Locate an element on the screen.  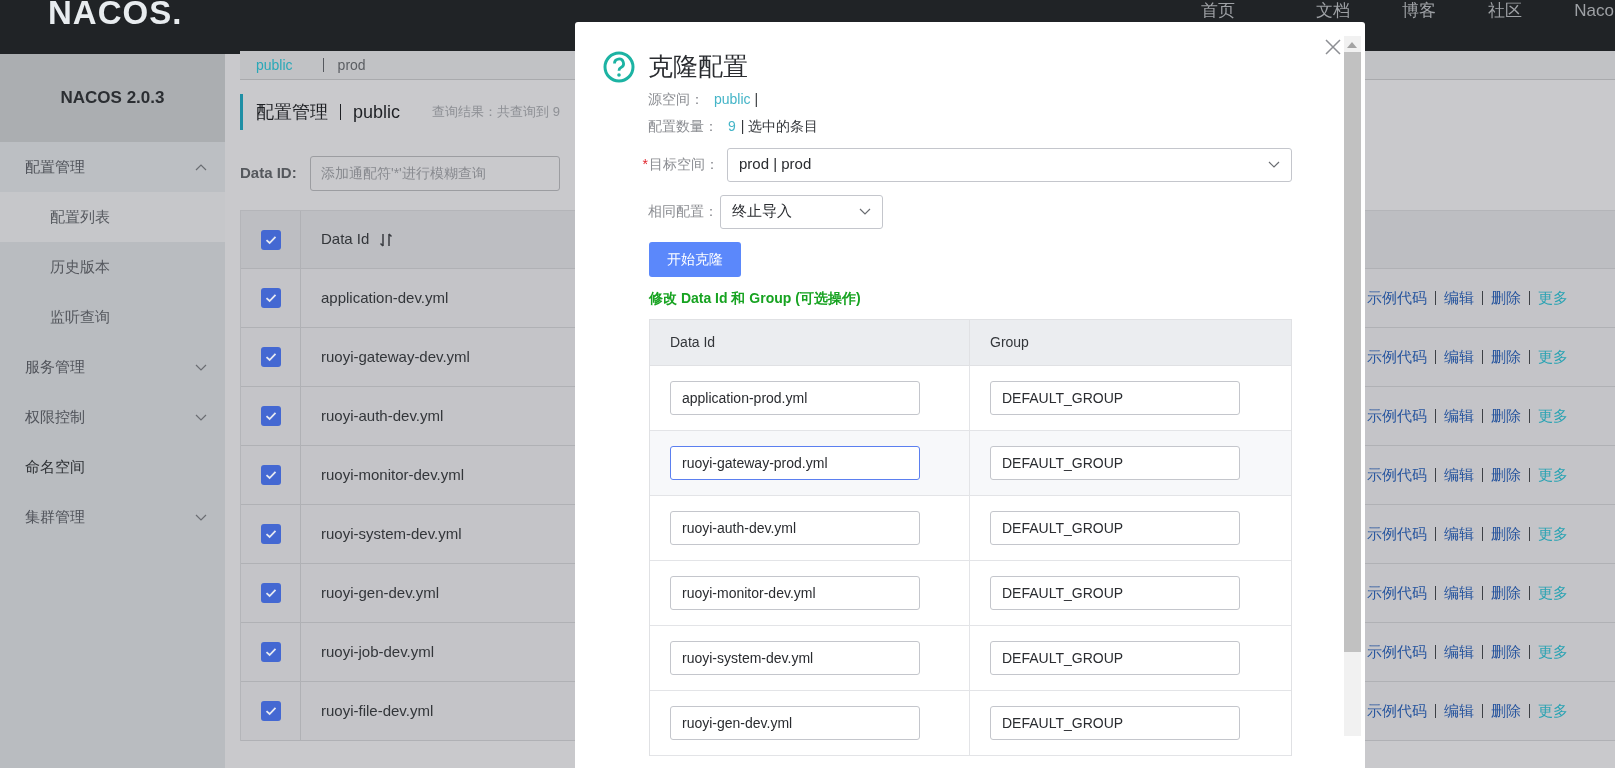
count-note: | 选中的条目 is located at coordinates (779, 126).